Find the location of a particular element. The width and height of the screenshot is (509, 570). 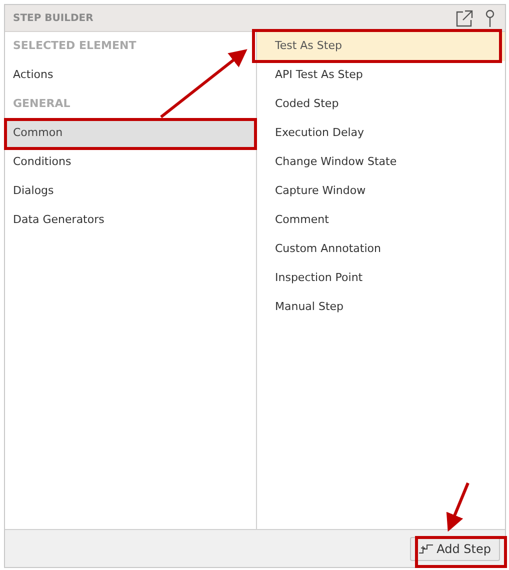

step-item: Inspection Point is located at coordinates (381, 278).